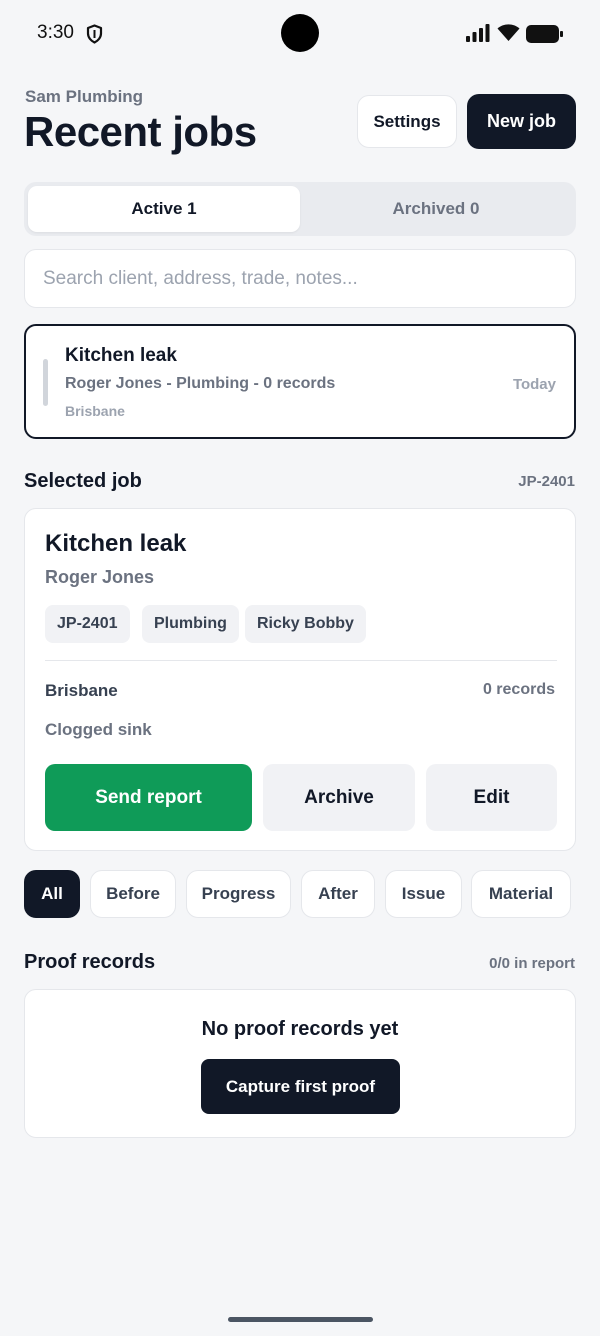 This screenshot has width=600, height=1336. What do you see at coordinates (190, 624) in the screenshot?
I see `chip-trade: Plumbing` at bounding box center [190, 624].